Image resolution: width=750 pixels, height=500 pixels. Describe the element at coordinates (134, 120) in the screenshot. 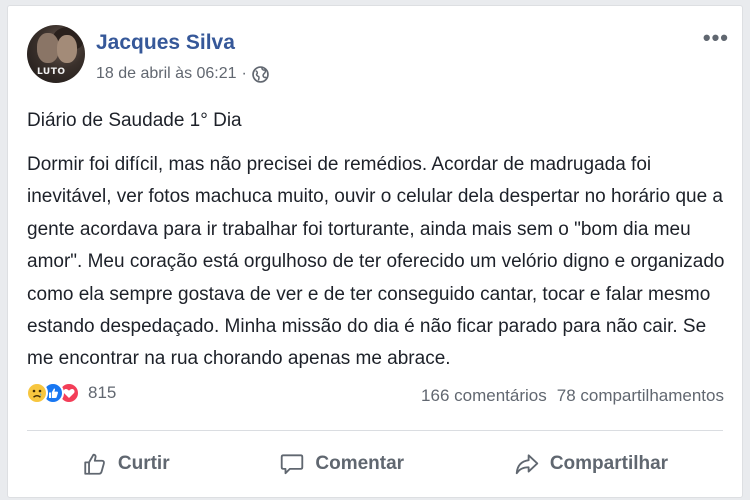

I see `post-title: Diário de Saudade 1° Dia` at that location.